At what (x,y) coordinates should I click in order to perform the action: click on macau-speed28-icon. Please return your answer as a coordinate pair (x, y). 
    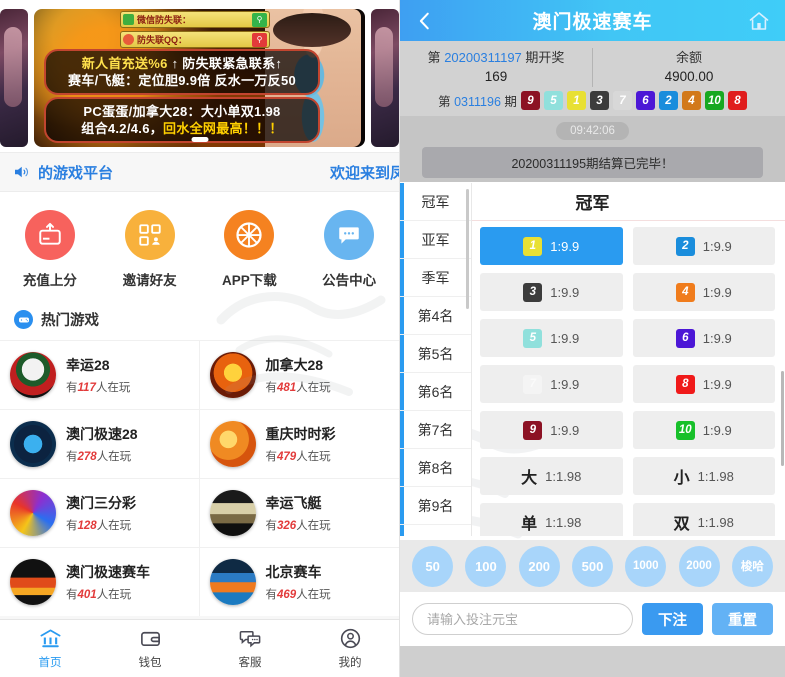
    Looking at the image, I should click on (33, 444).